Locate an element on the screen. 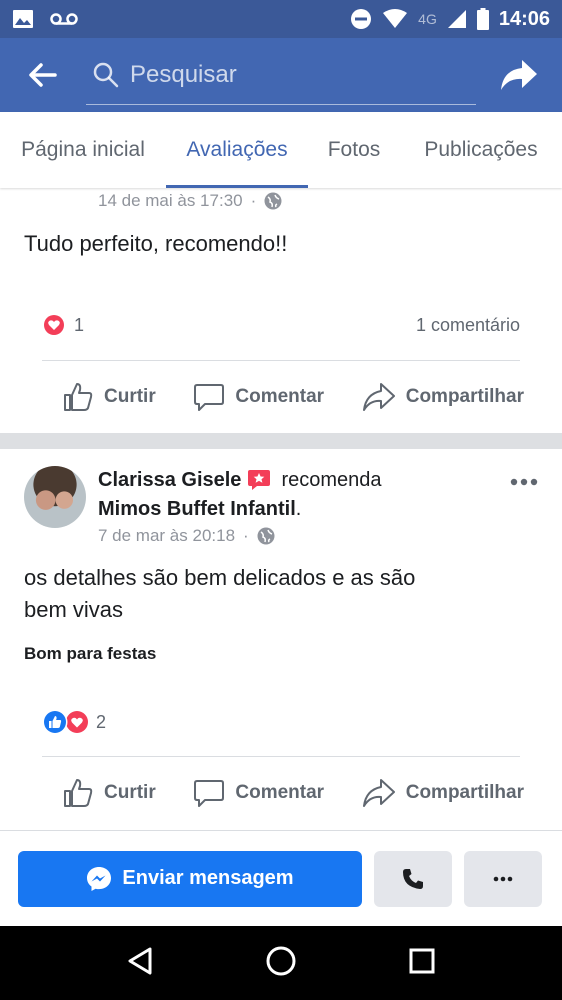  nav-home-button is located at coordinates (281, 963).